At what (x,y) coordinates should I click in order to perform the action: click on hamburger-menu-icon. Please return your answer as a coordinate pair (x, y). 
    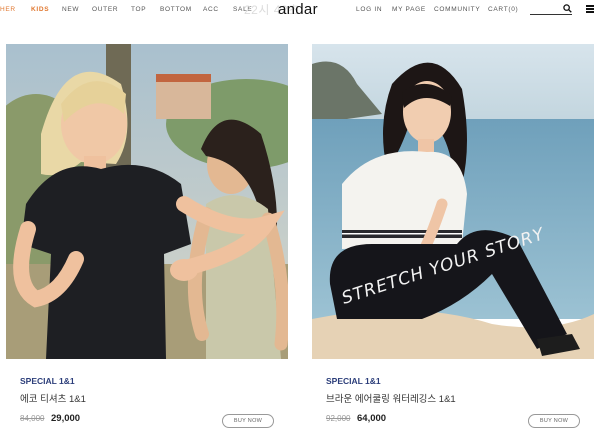
    Looking at the image, I should click on (590, 9).